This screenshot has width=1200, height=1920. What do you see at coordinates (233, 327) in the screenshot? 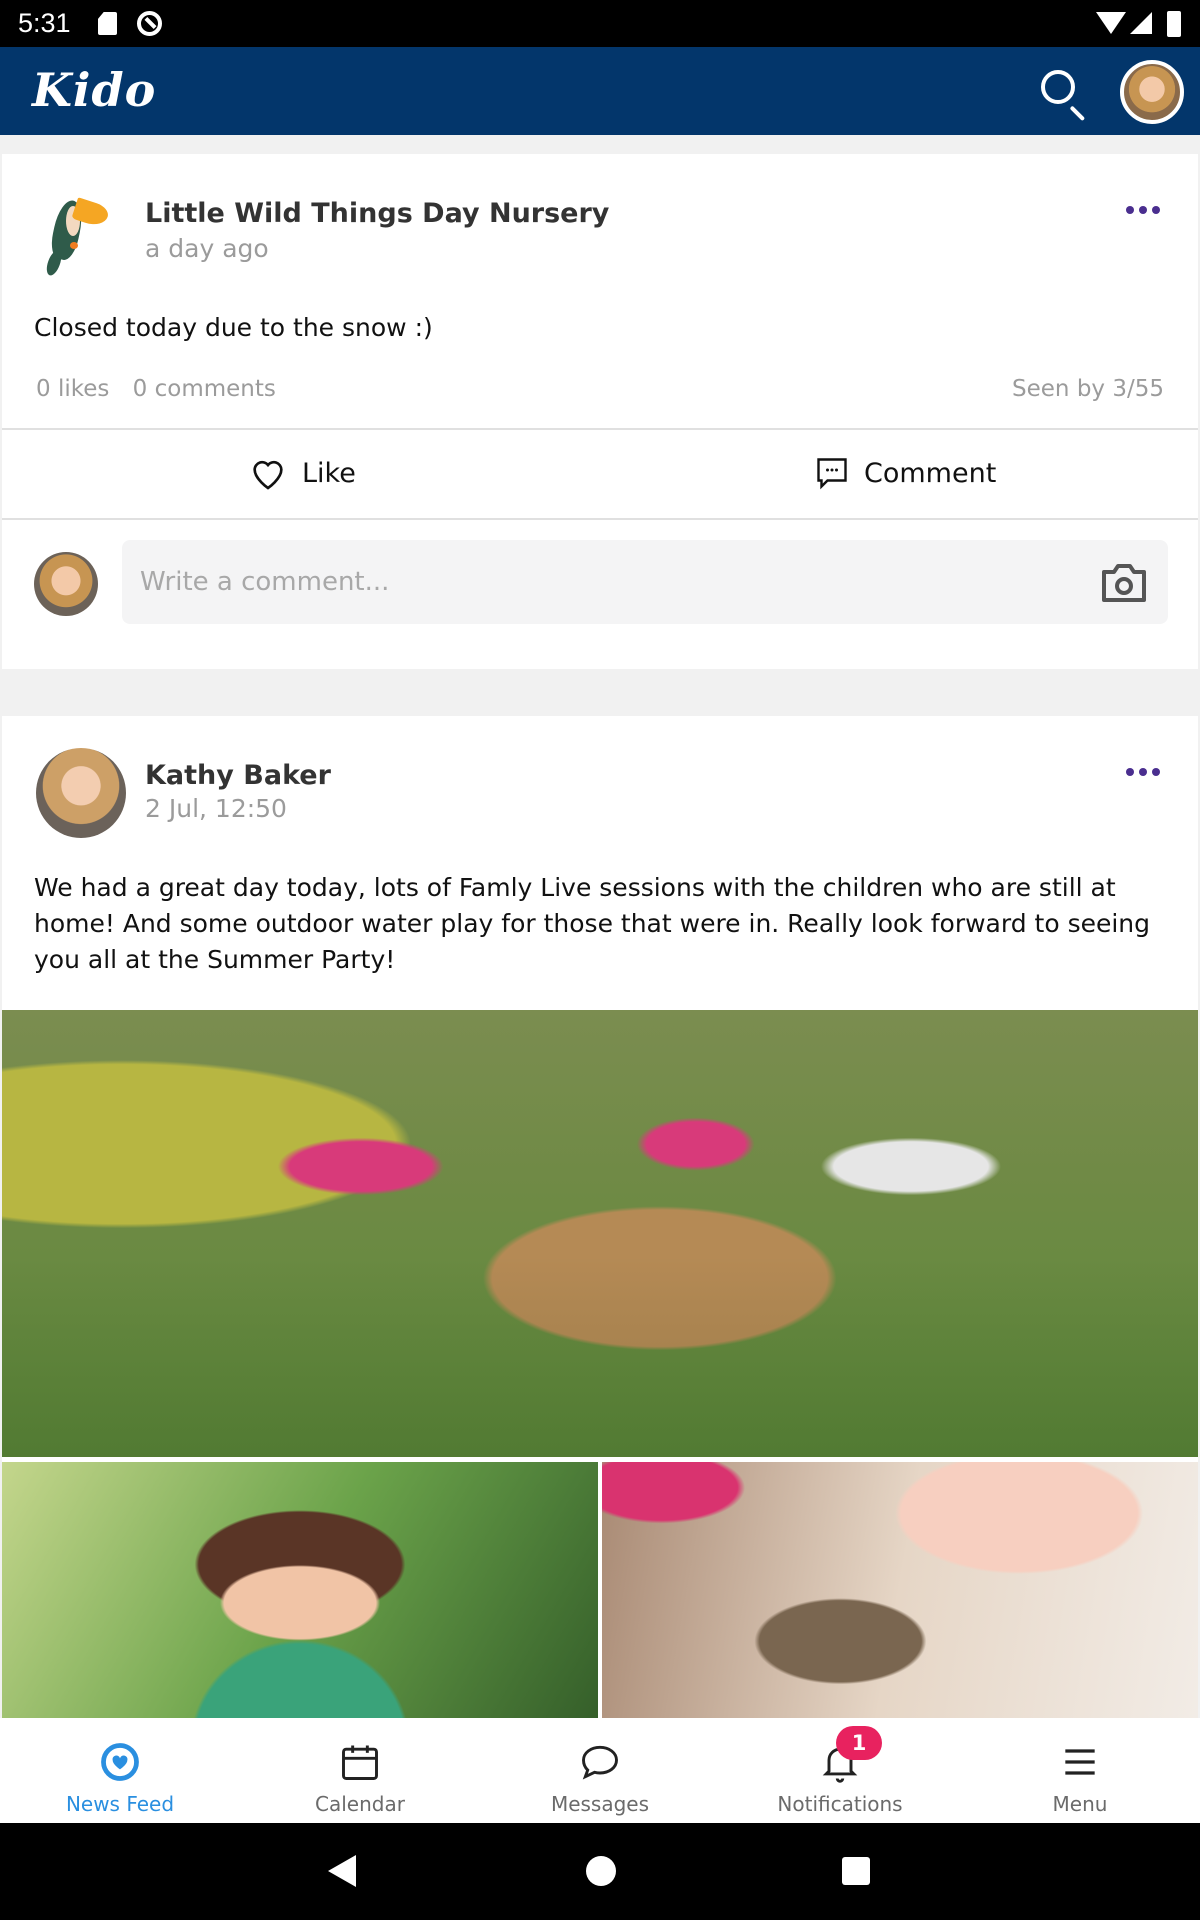
I see `post-body: Closed today due to the snow :)` at bounding box center [233, 327].